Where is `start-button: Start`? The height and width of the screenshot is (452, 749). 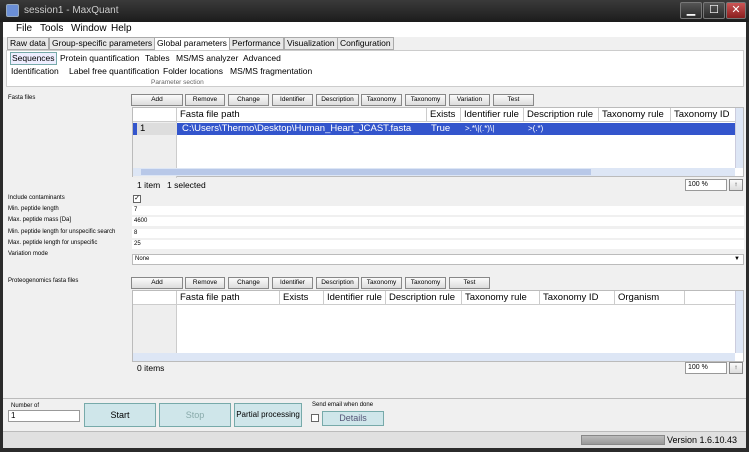 start-button: Start is located at coordinates (120, 415).